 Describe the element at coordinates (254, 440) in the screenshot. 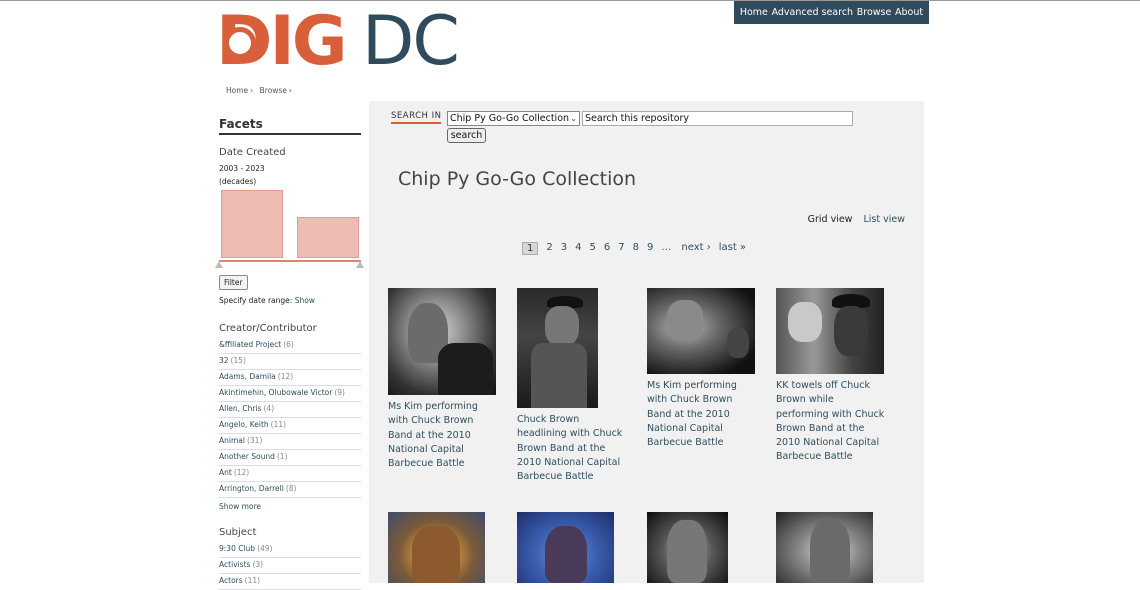

I see `facet-count: (31)` at that location.